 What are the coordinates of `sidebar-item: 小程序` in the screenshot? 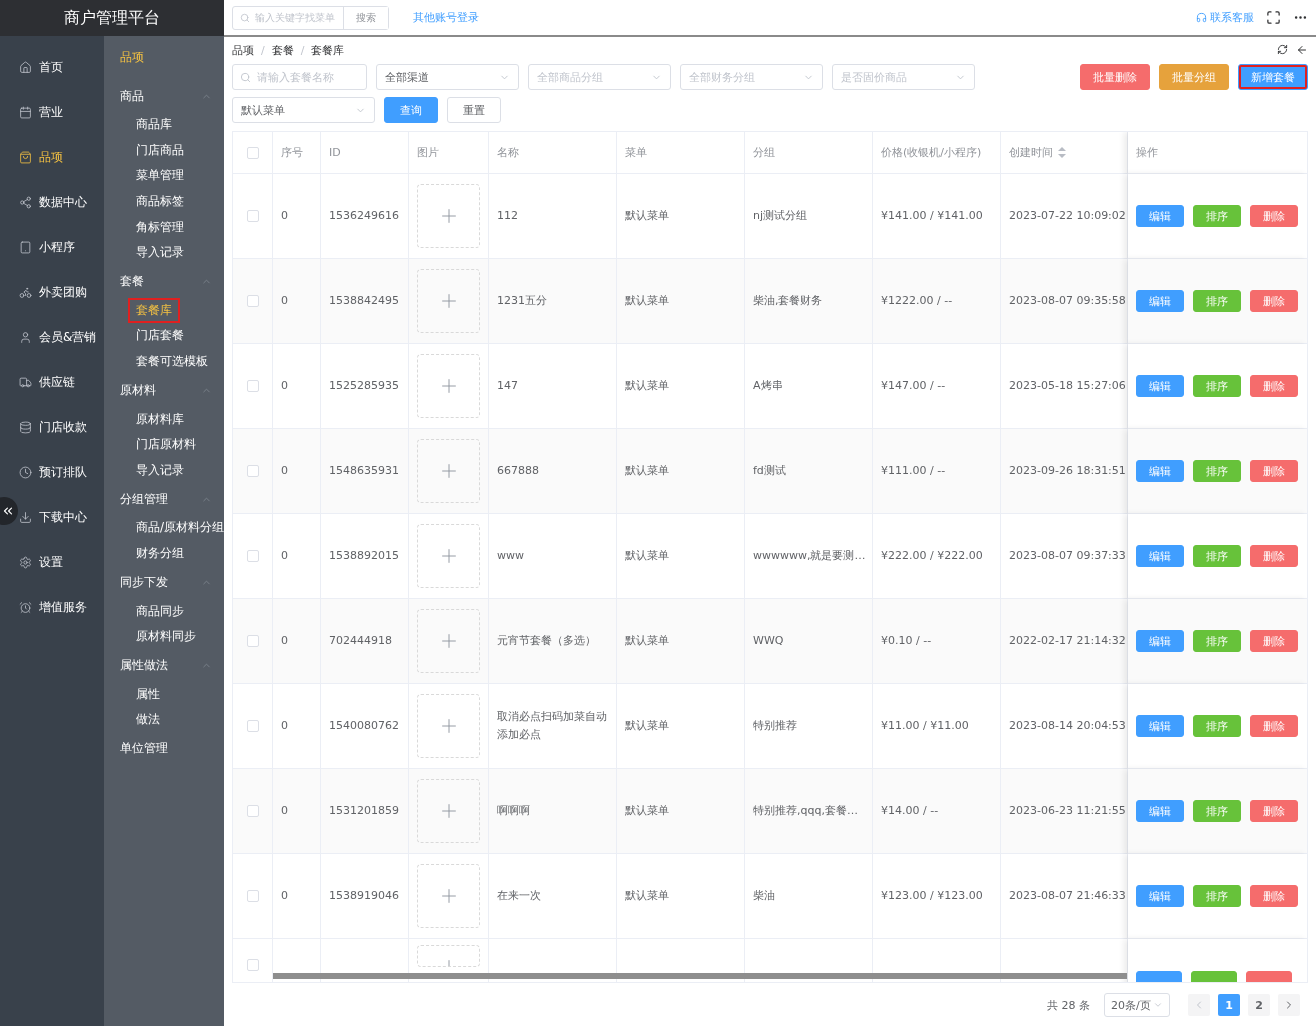 It's located at (47, 247).